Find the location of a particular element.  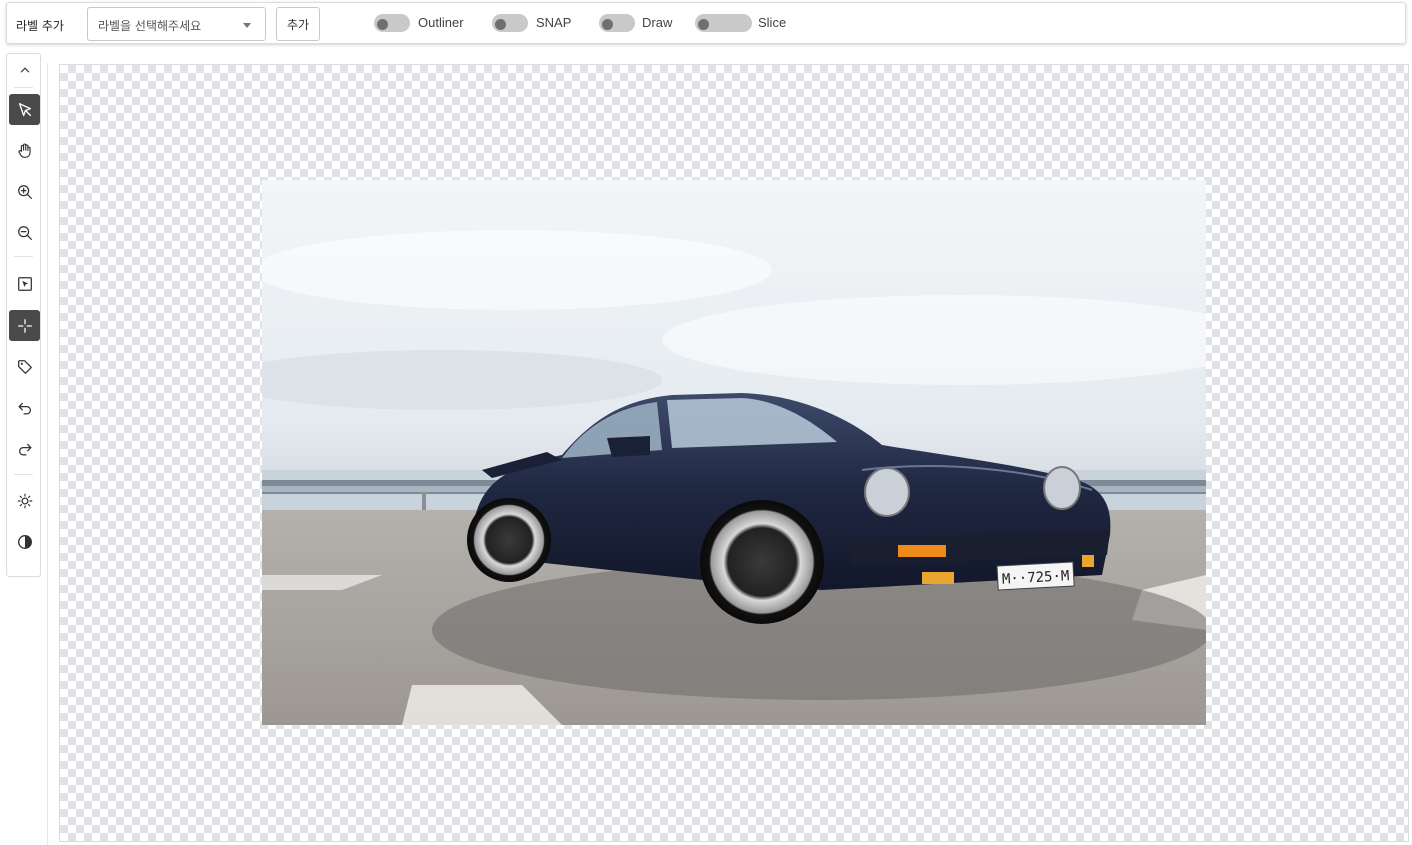

contrast-icon is located at coordinates (24, 541).